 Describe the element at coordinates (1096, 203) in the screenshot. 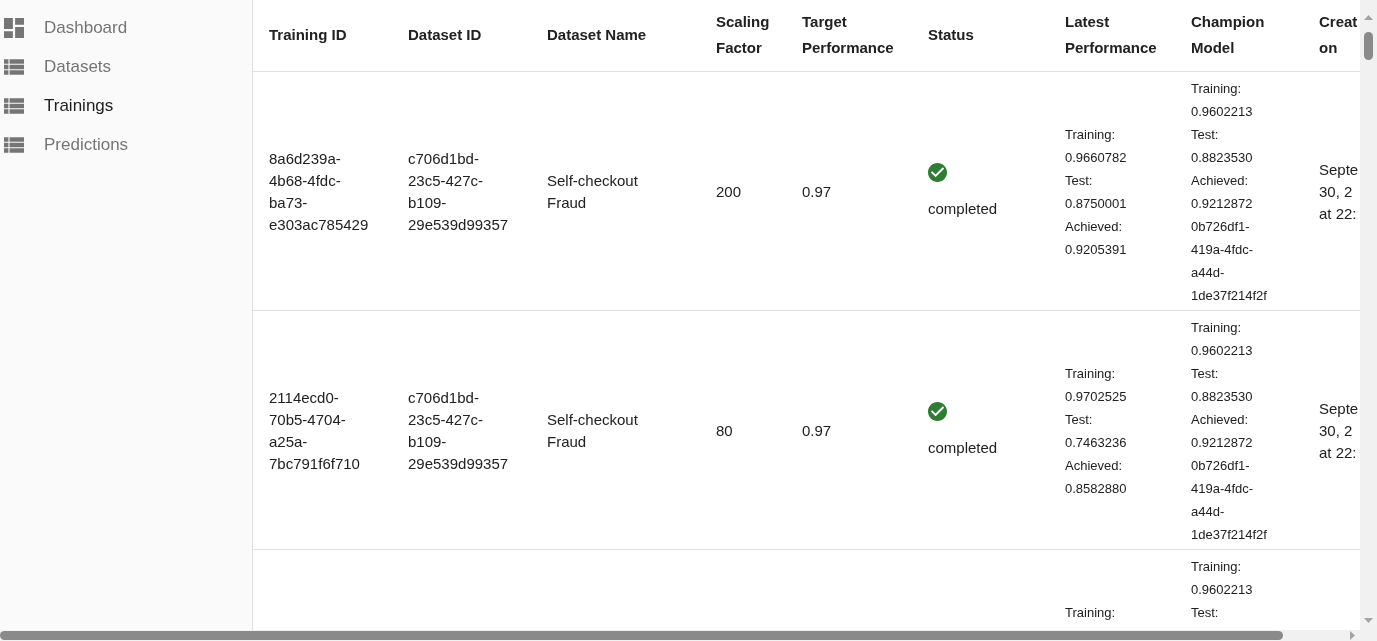

I see `metric-value: 0.8750001` at that location.